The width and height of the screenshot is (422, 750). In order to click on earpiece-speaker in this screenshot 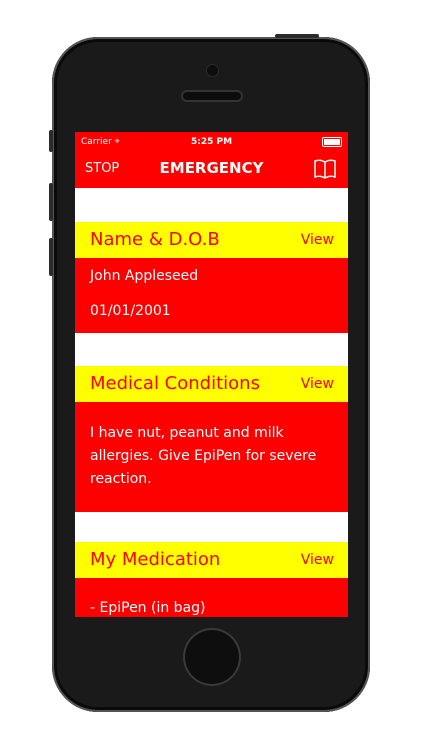, I will do `click(212, 96)`.